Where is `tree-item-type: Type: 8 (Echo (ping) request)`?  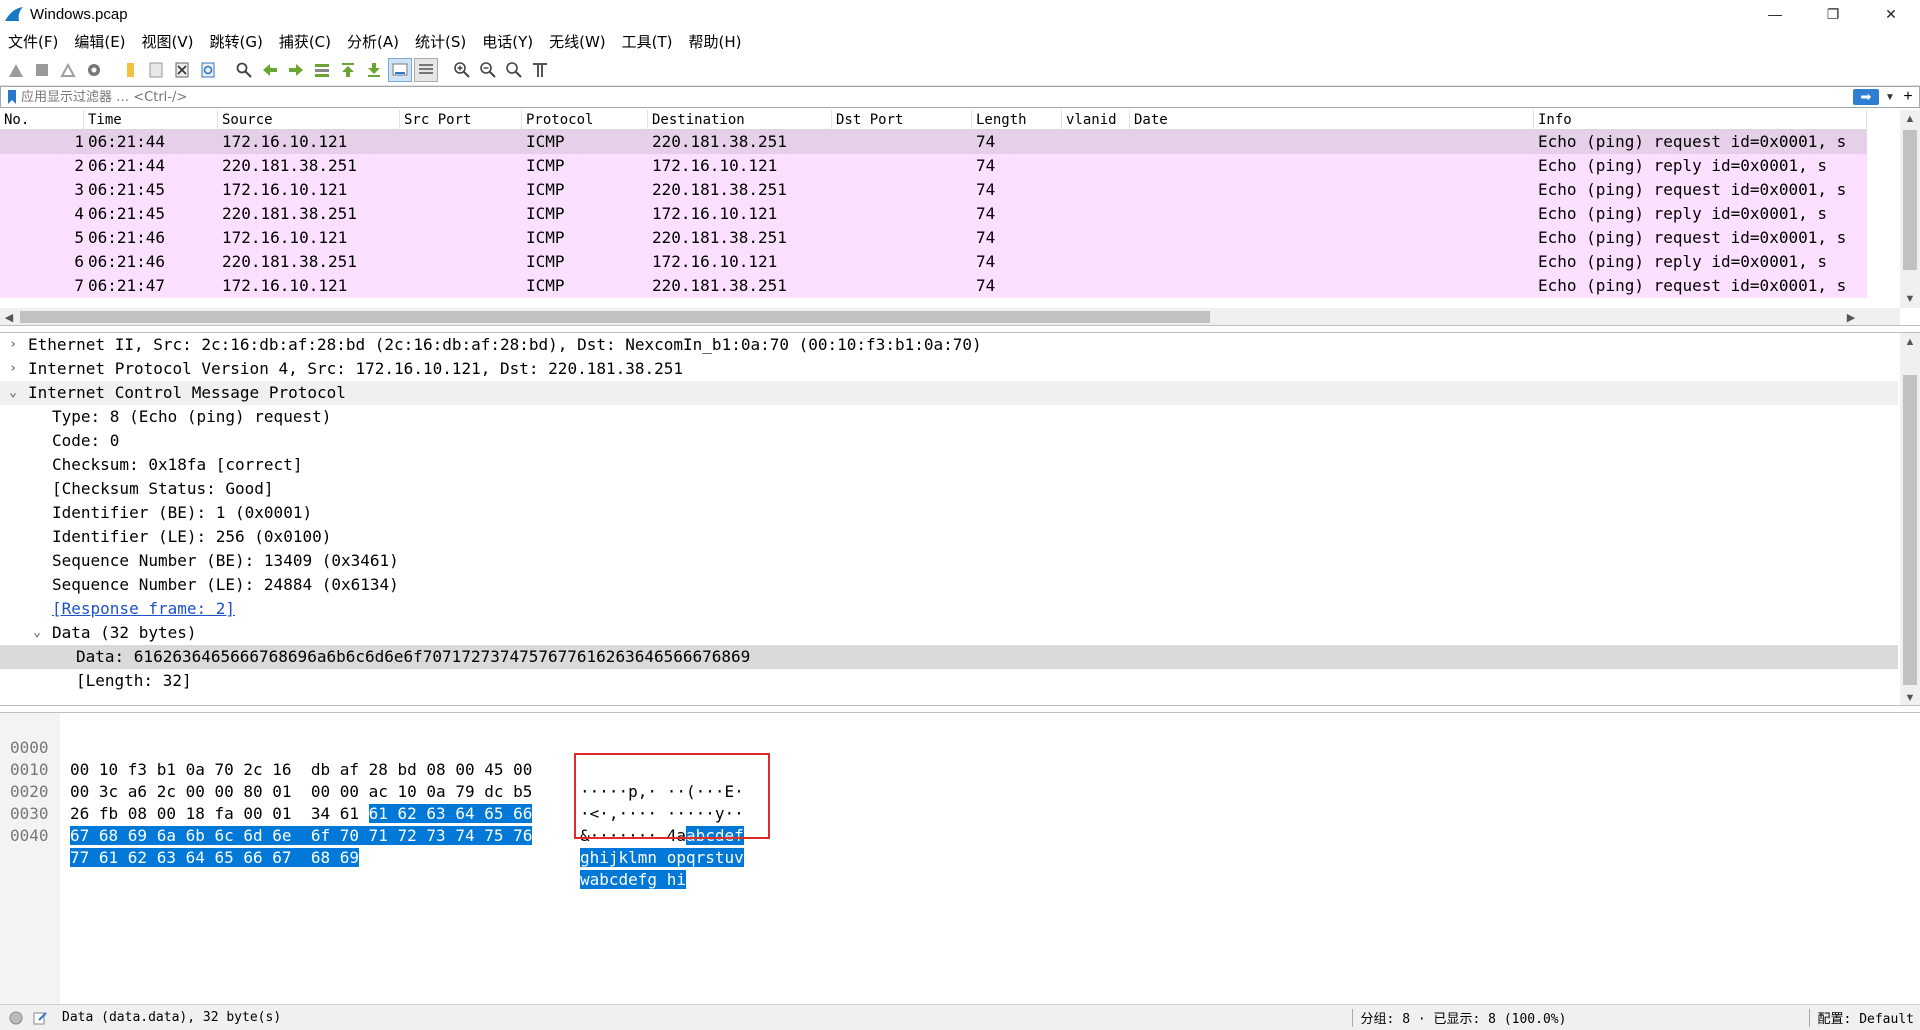
tree-item-type: Type: 8 (Echo (ping) request) is located at coordinates (949, 417).